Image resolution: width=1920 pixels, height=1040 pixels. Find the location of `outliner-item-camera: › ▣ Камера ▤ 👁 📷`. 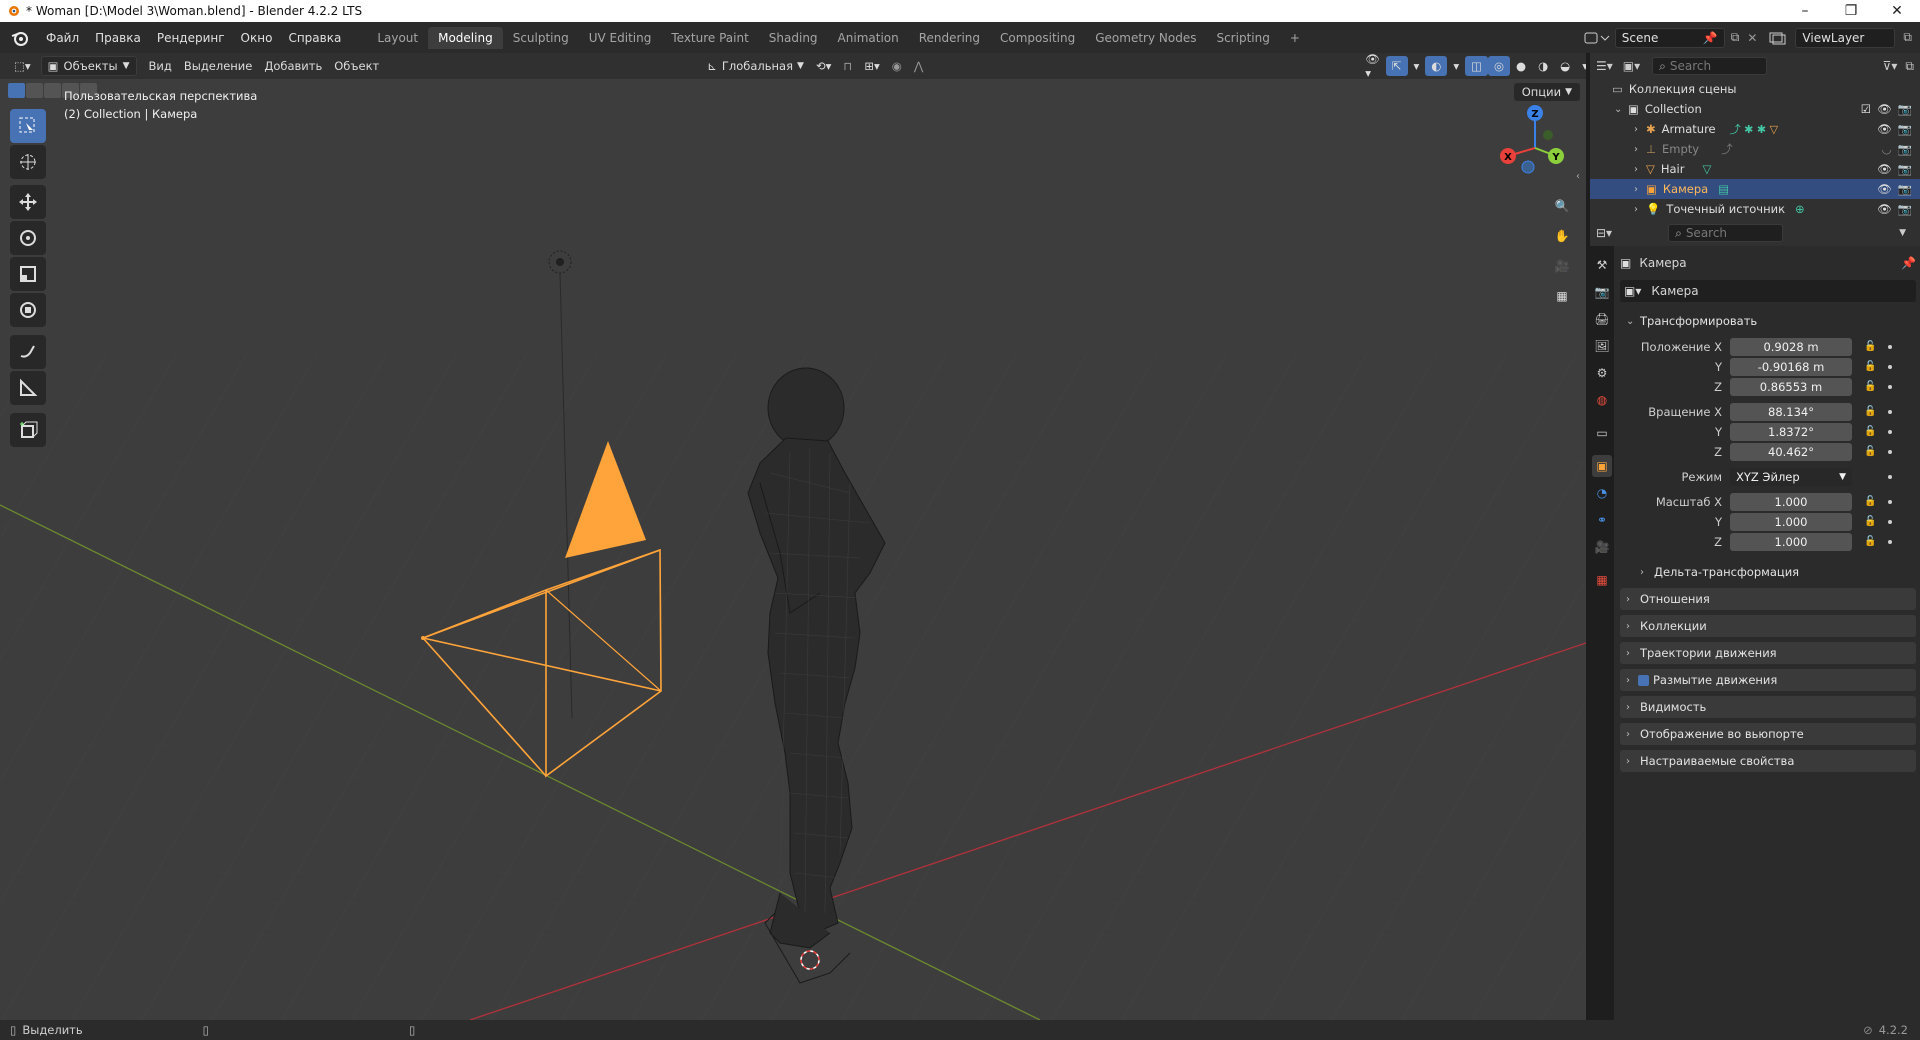

outliner-item-camera: › ▣ Камера ▤ 👁 📷 is located at coordinates (1755, 189).